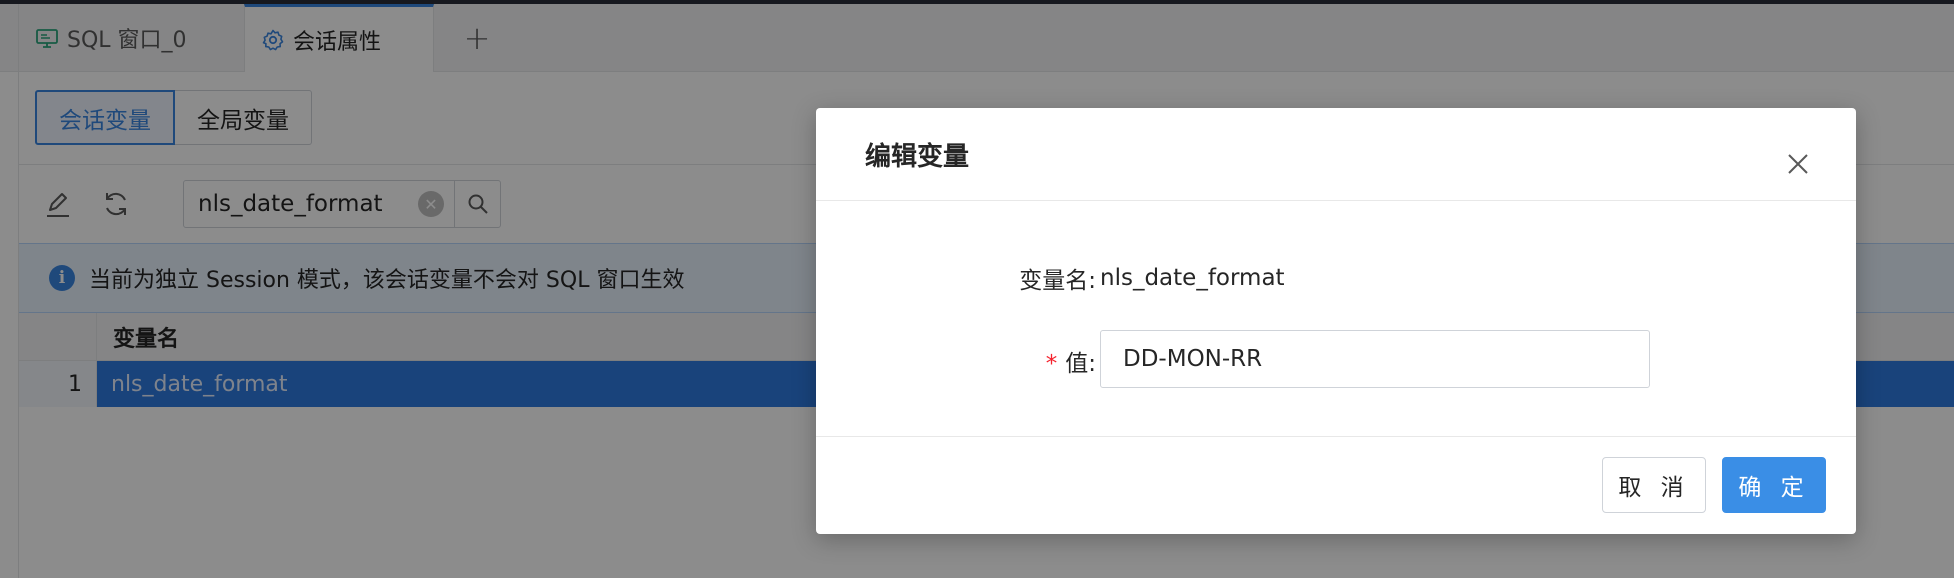  I want to click on dialog-title: 编辑变量, so click(917, 157).